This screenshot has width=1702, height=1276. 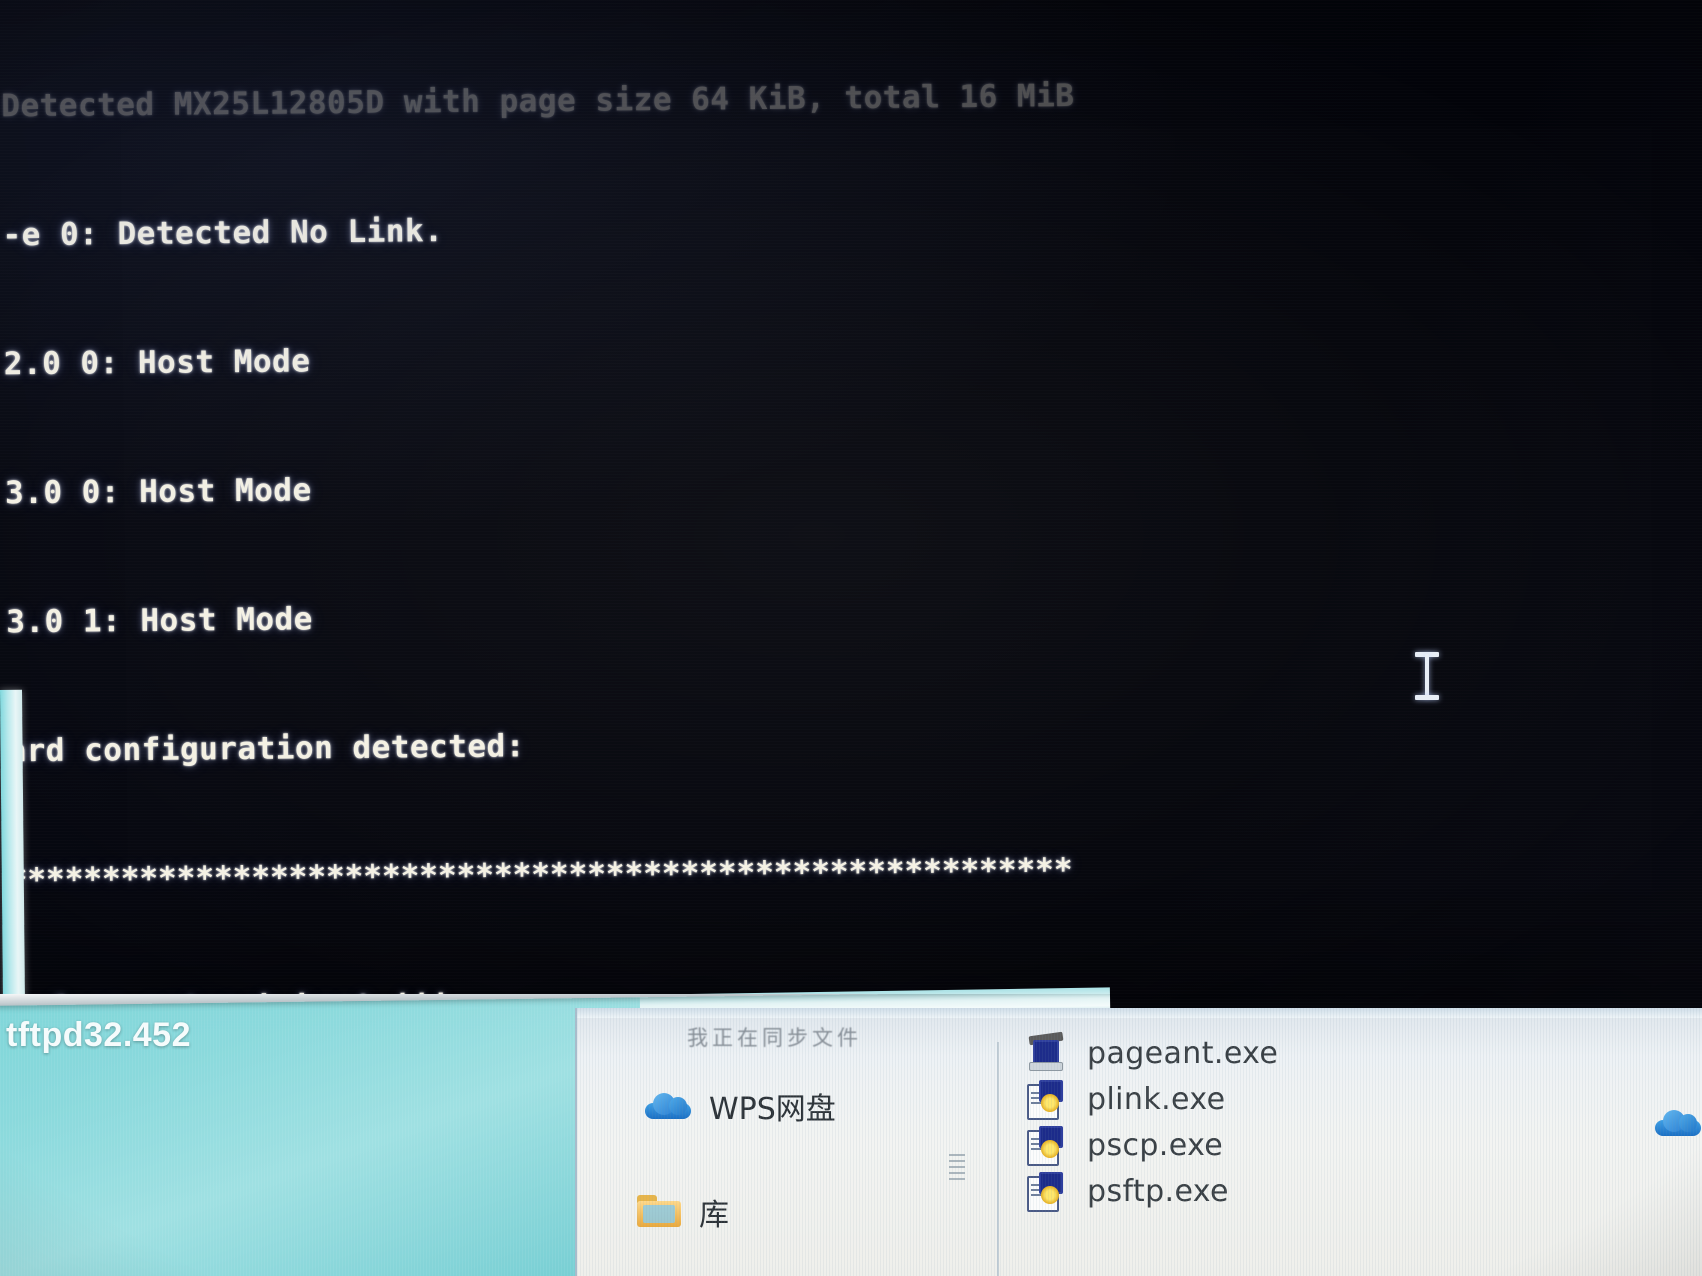 What do you see at coordinates (1678, 1123) in the screenshot?
I see `cloud-icon-right` at bounding box center [1678, 1123].